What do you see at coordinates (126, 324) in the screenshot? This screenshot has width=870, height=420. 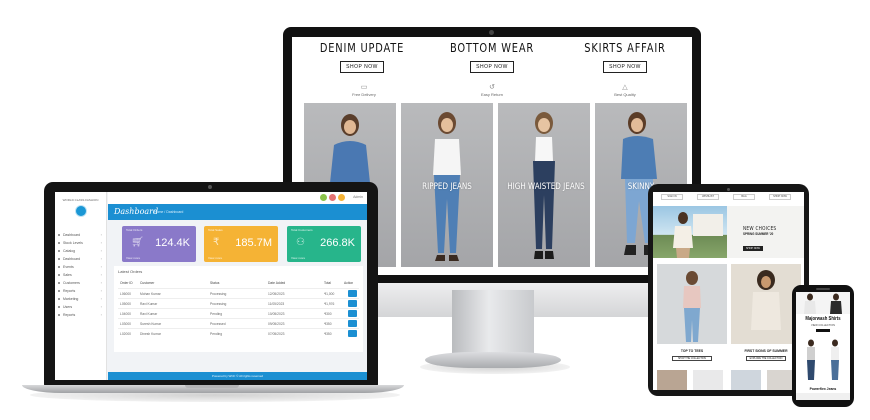 I see `order-id: L03000` at bounding box center [126, 324].